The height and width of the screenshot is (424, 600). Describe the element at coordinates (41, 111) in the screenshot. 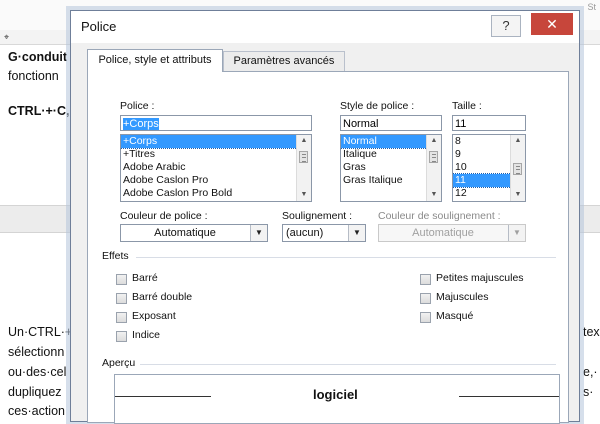

I see `doc-text-line: CTRL·+·C,·` at that location.